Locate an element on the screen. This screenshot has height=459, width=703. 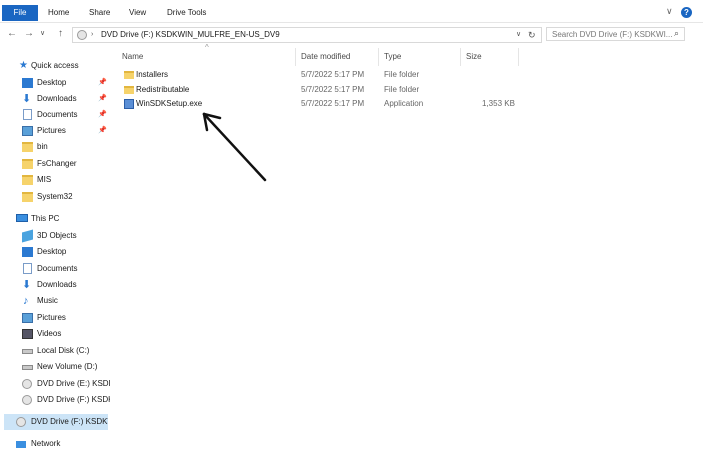
sort-ascending-icon: ^ is located at coordinates (207, 47).